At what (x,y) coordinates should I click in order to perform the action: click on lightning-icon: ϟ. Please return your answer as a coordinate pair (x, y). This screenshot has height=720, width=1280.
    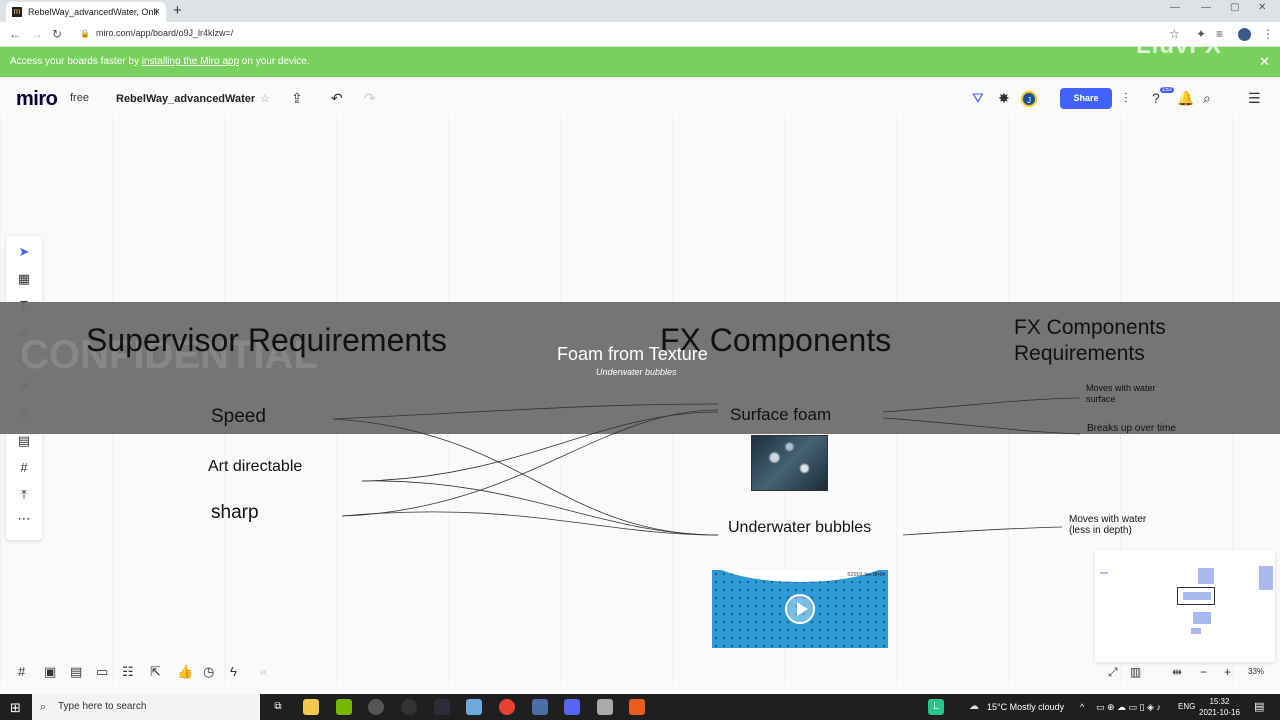
    Looking at the image, I should click on (233, 671).